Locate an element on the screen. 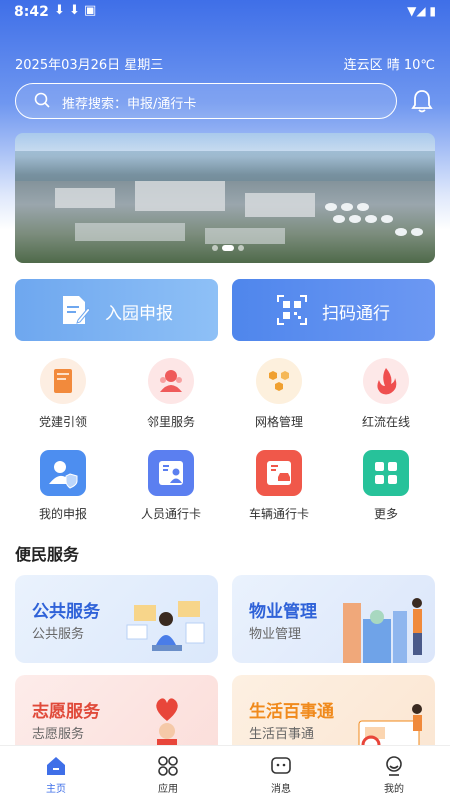 The height and width of the screenshot is (800, 450). card-title: 公共服务 is located at coordinates (66, 612).